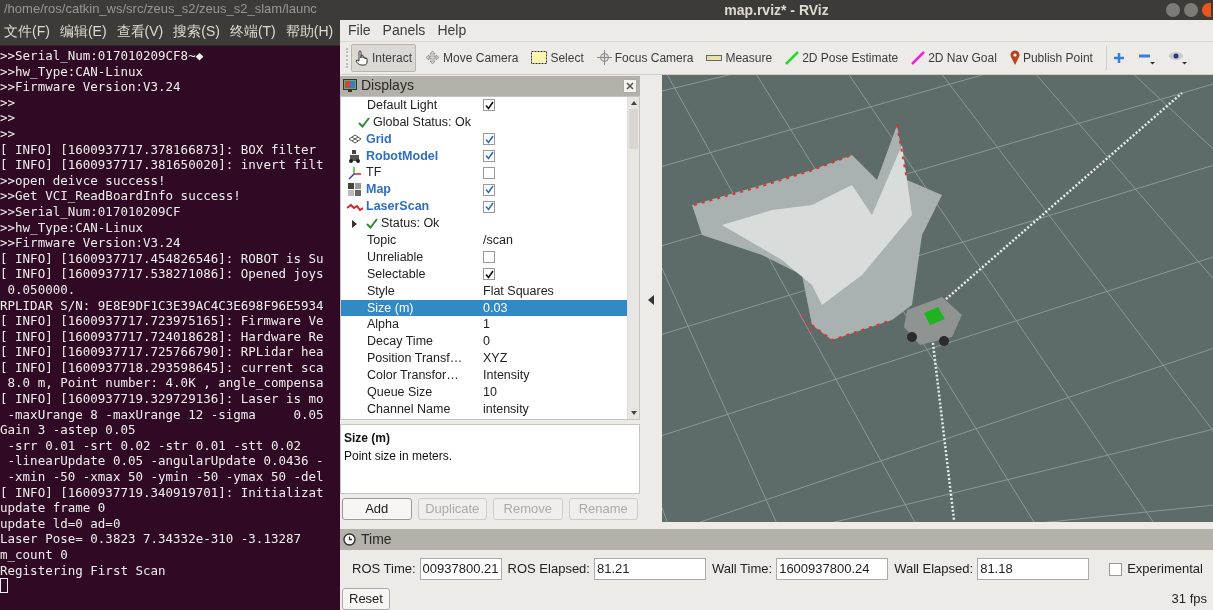 This screenshot has height=610, width=1213. I want to click on property-name: Queue Size, so click(399, 393).